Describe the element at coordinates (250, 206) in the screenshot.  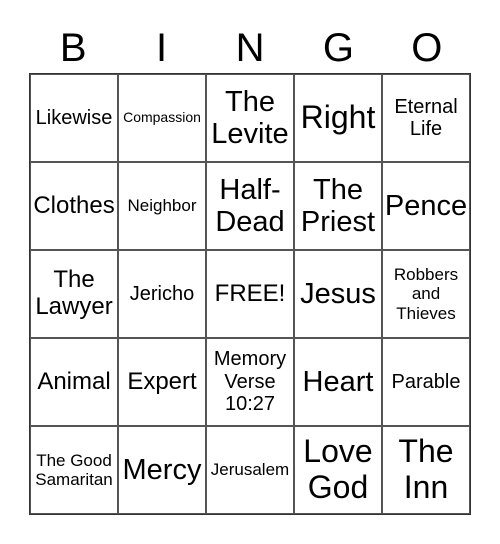
I see `bingo-cell: Half-Dead` at that location.